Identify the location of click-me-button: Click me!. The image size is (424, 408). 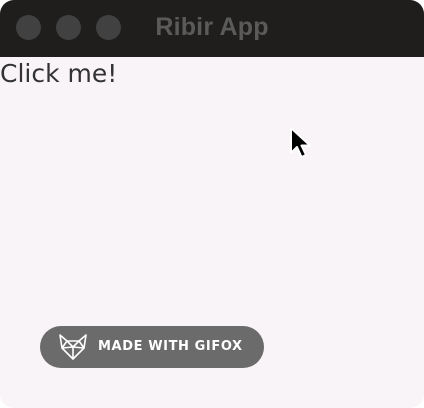
(58, 74).